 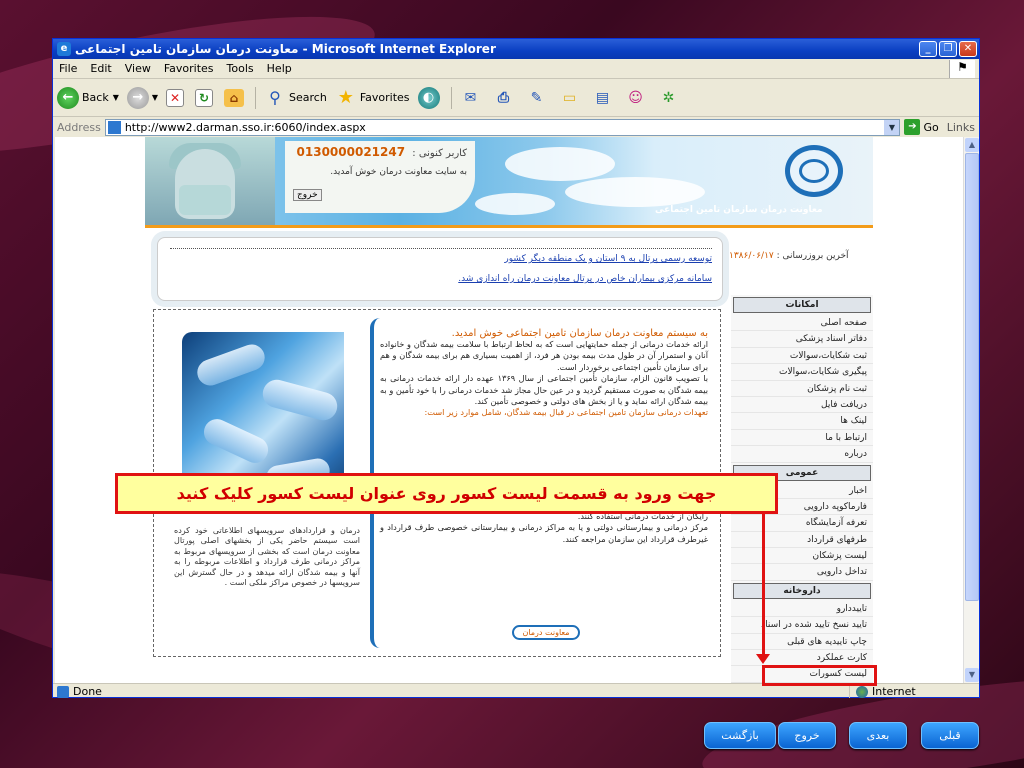 What do you see at coordinates (137, 97) in the screenshot?
I see `forward-arrow-icon: →` at bounding box center [137, 97].